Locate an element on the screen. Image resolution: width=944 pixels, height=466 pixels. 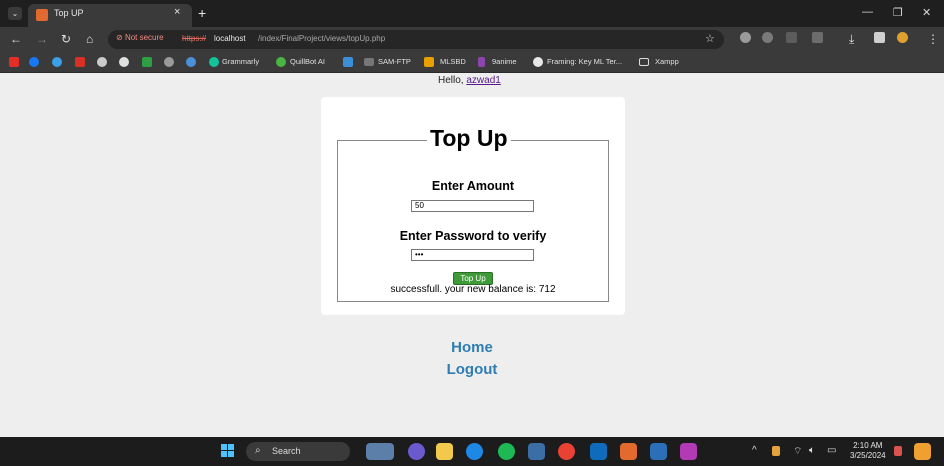
browser-menu-icon: ⋮ is located at coordinates (933, 39).